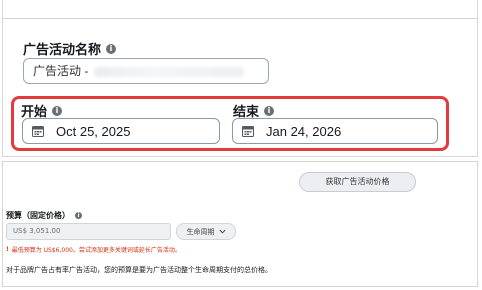 The height and width of the screenshot is (290, 482). Describe the element at coordinates (139, 270) in the screenshot. I see `budget-helper-text: 对于品牌广告占有率广告活动，您的预算是要为广告活动整个生命周期支付的总价格。` at that location.